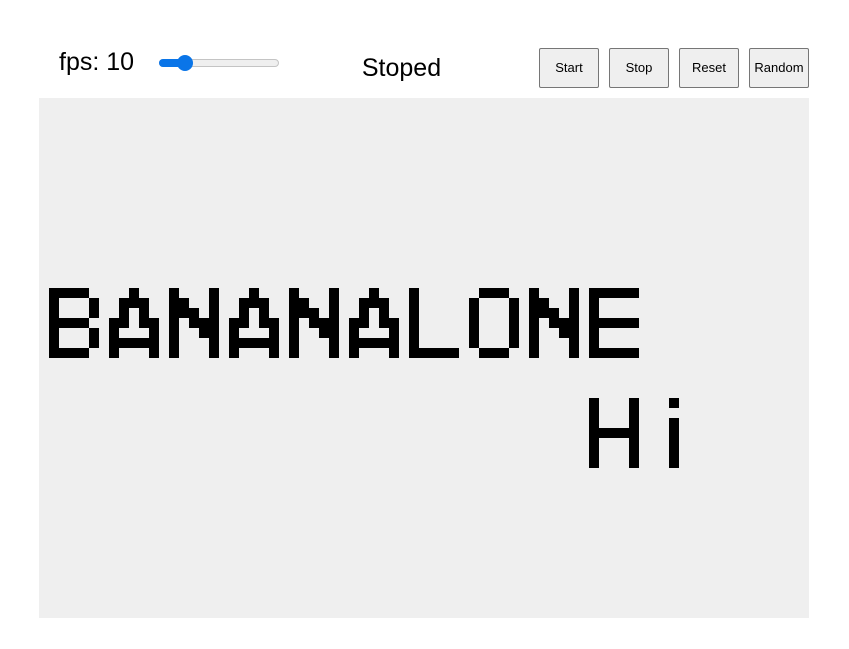  I want to click on start-button: Start, so click(569, 68).